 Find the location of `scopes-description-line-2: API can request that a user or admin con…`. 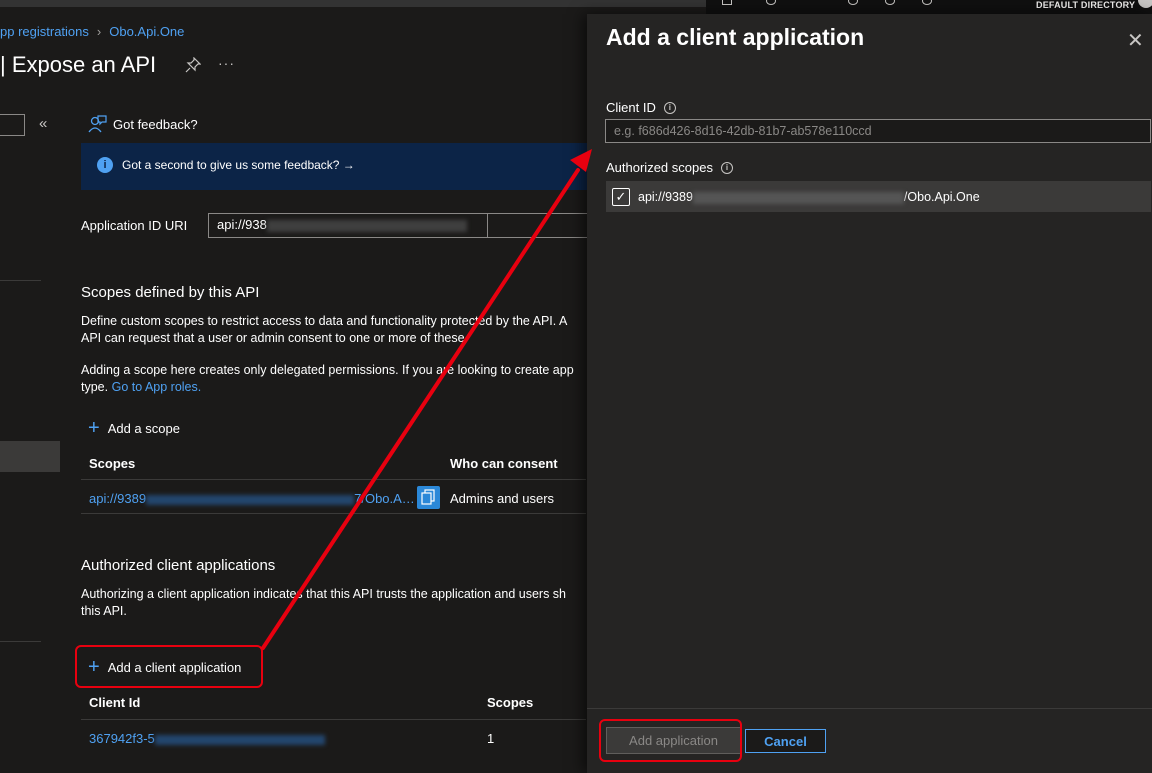

scopes-description-line-2: API can request that a user or admin con… is located at coordinates (275, 338).